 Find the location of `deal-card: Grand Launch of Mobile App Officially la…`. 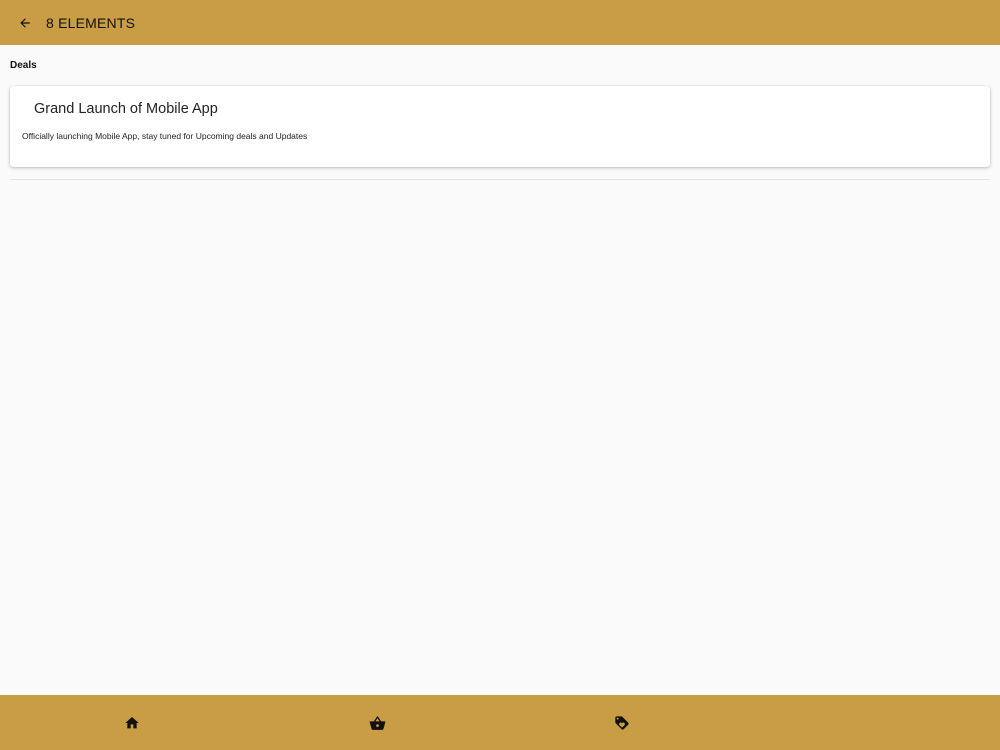

deal-card: Grand Launch of Mobile App Officially la… is located at coordinates (500, 126).